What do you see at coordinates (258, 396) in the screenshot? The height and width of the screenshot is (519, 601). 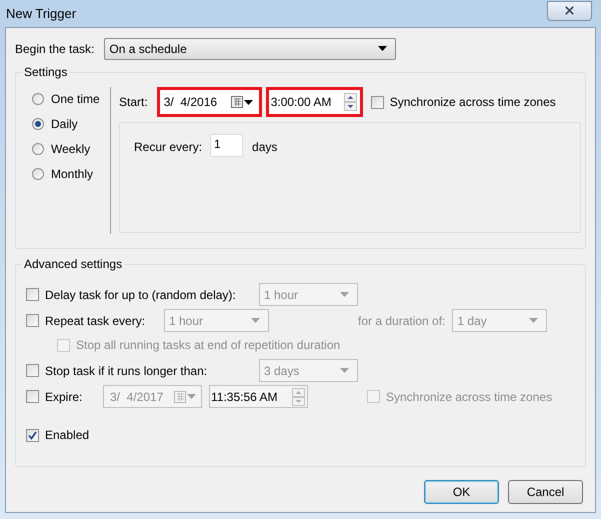 I see `time-field: 11:35:56 AM` at bounding box center [258, 396].